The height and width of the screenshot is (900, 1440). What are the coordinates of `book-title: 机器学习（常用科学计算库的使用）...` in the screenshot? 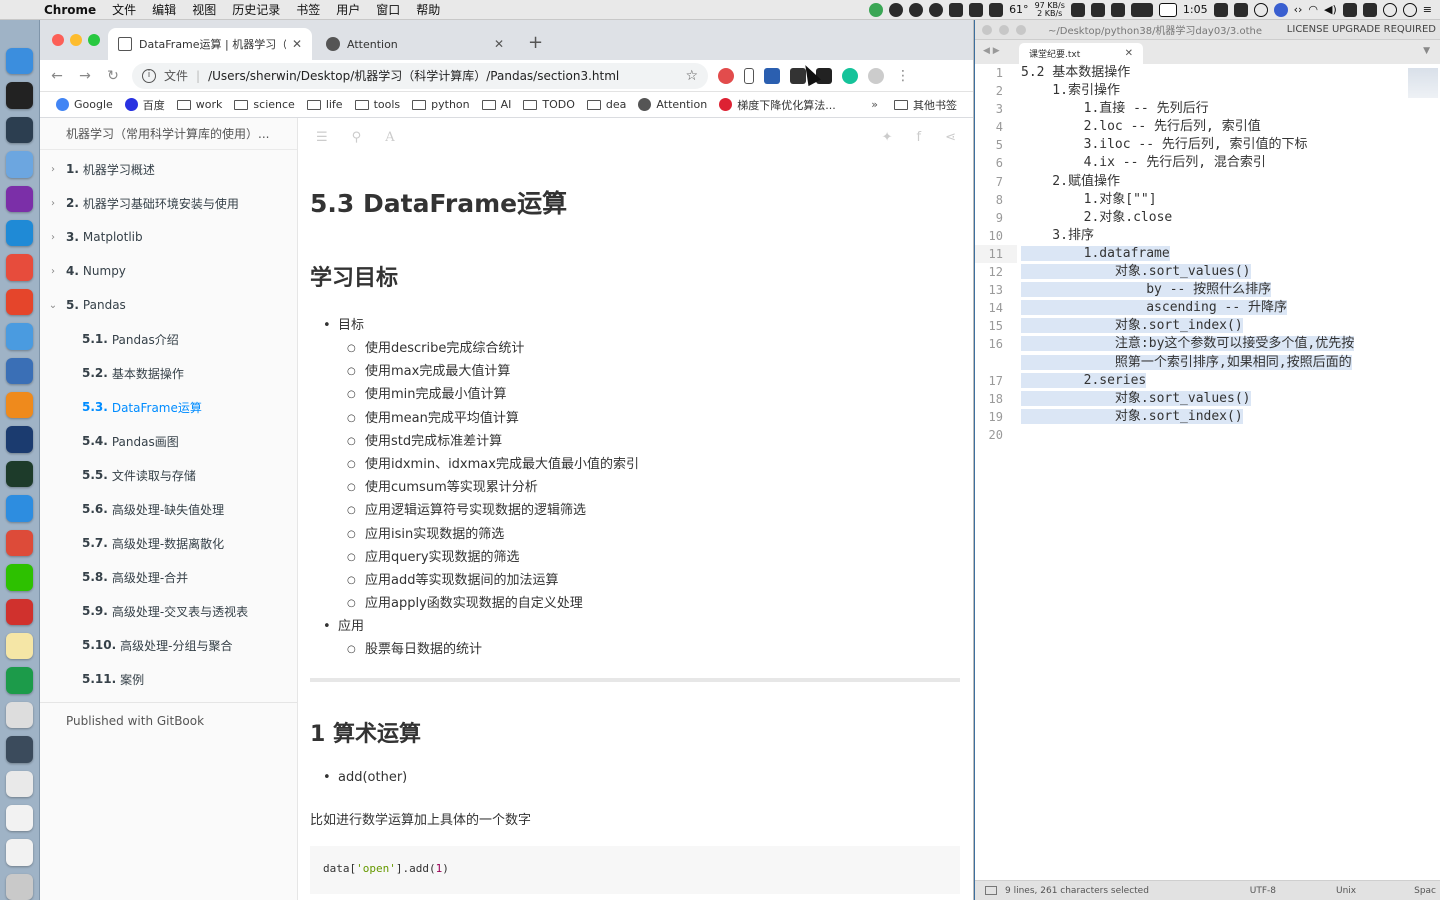 It's located at (168, 134).